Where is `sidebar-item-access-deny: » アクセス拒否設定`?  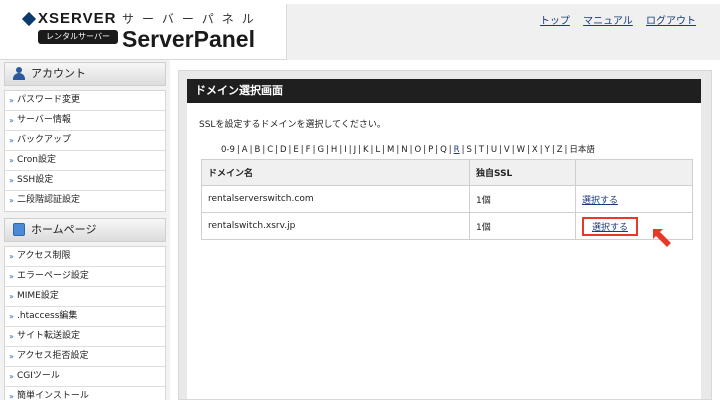
sidebar-item-access-deny: » アクセス拒否設定 is located at coordinates (85, 357).